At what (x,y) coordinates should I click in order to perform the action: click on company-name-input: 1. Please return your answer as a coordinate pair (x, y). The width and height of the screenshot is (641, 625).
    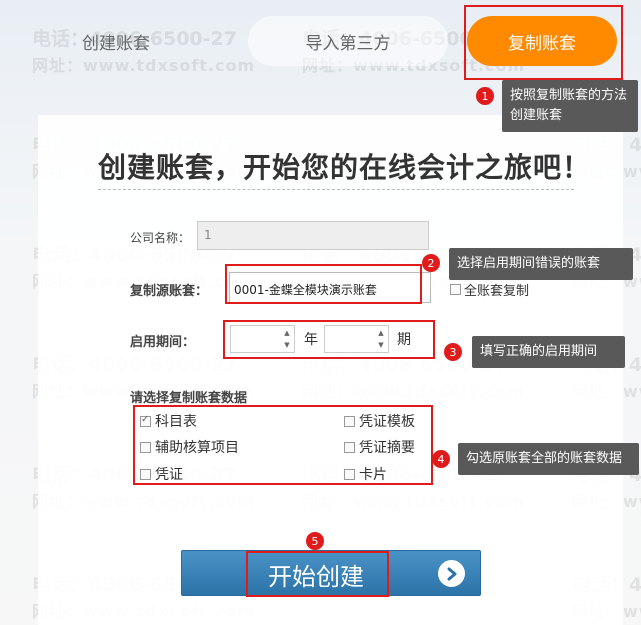
    Looking at the image, I should click on (313, 235).